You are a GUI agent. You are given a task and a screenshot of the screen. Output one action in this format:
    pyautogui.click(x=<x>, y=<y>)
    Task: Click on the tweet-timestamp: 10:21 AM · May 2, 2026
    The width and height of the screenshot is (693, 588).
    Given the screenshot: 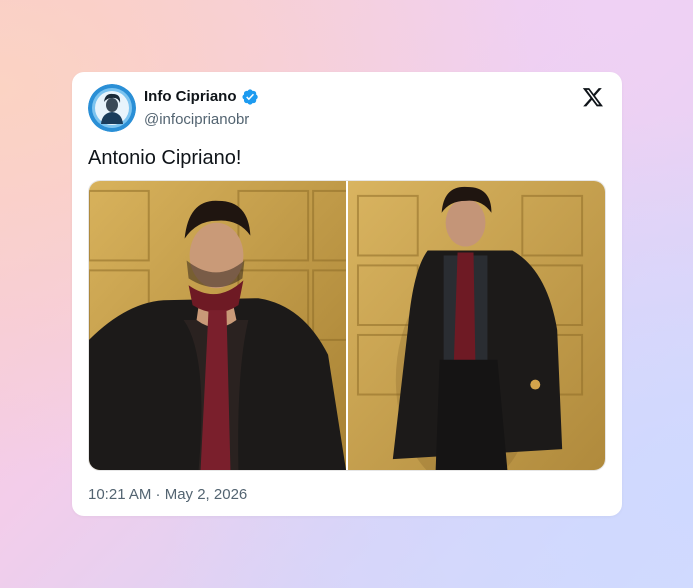 What is the action you would take?
    pyautogui.click(x=167, y=495)
    